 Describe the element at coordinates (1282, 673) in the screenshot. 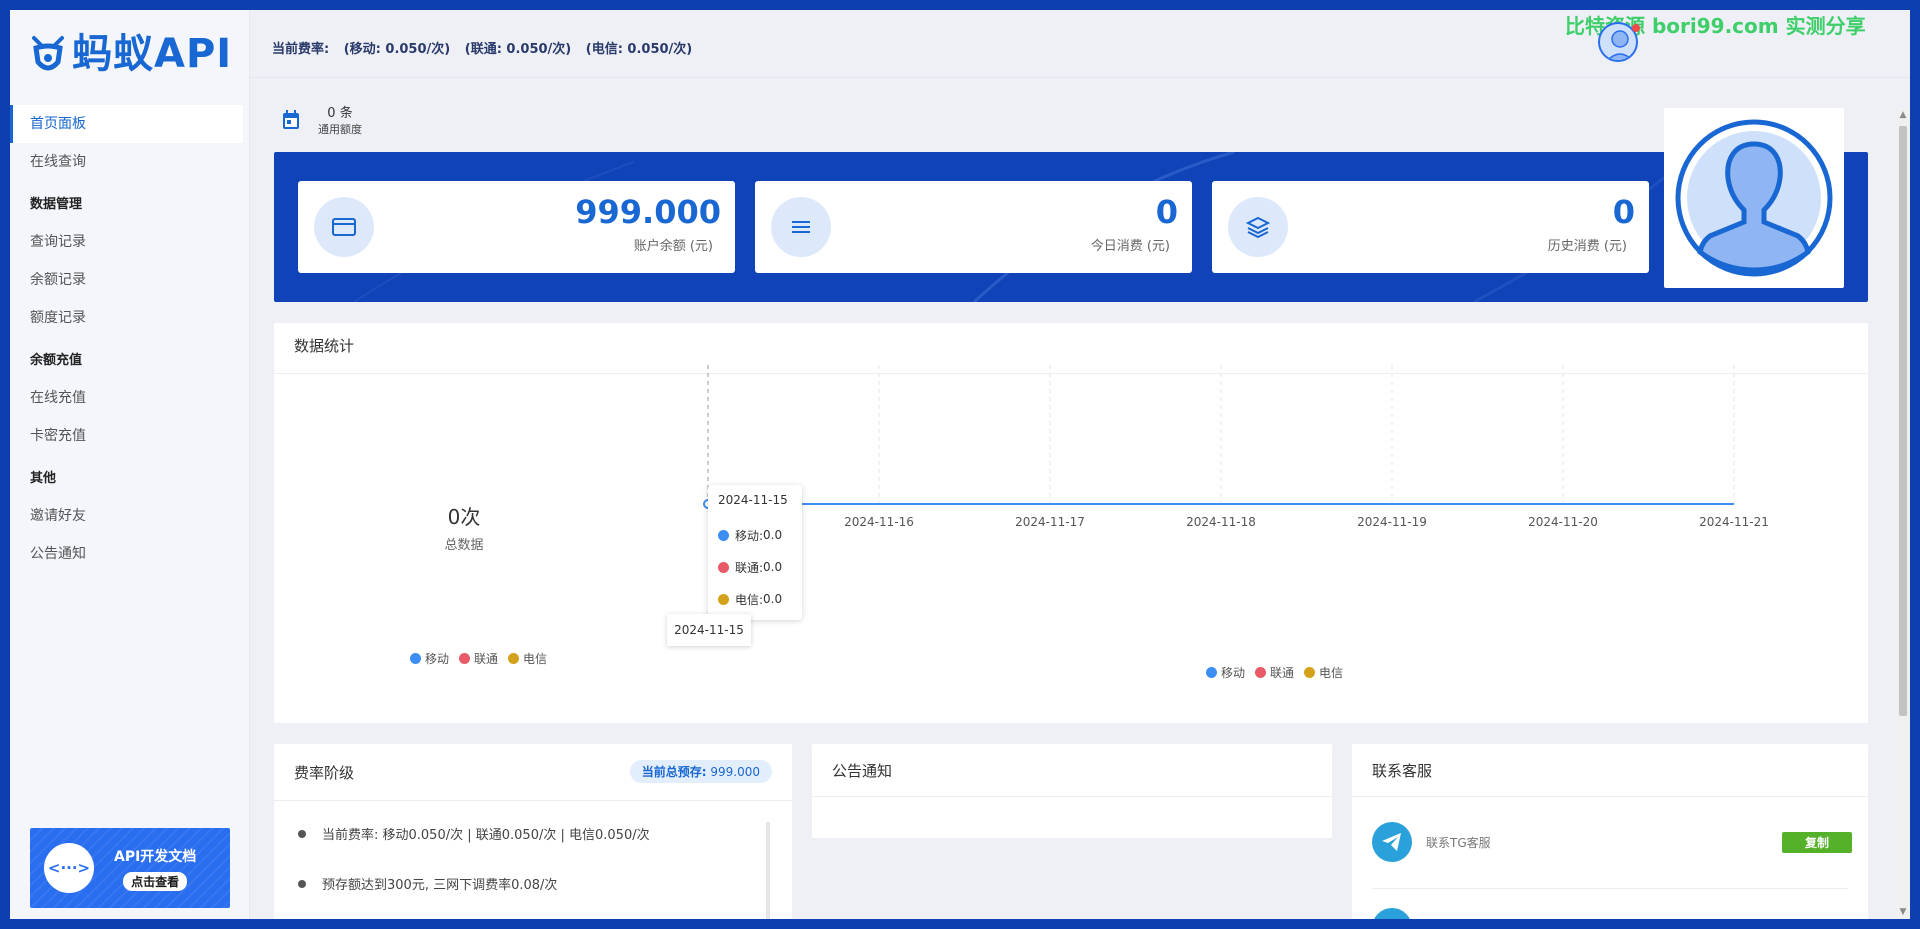

I see `legend-label: 联通` at that location.